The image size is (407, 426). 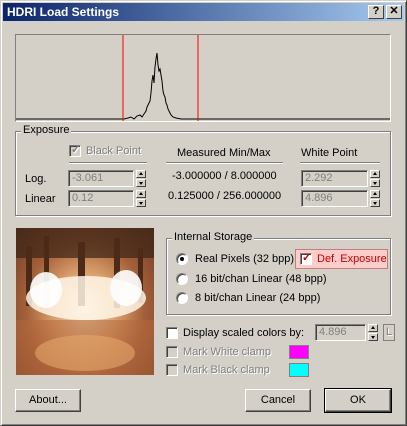 I want to click on white-clamp-checkbox, so click(x=172, y=352).